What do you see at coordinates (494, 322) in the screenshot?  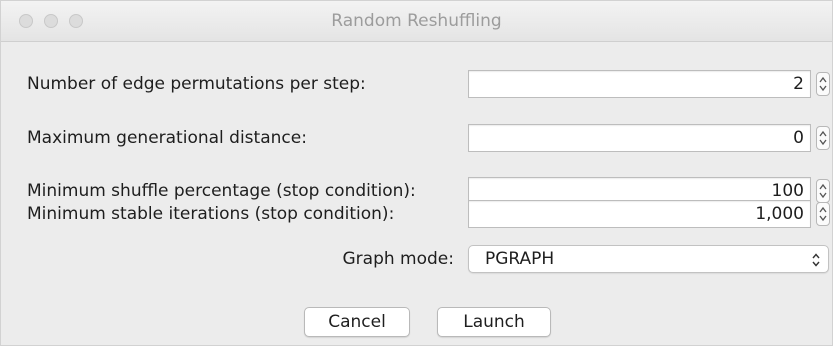 I see `launch-button: Launch` at bounding box center [494, 322].